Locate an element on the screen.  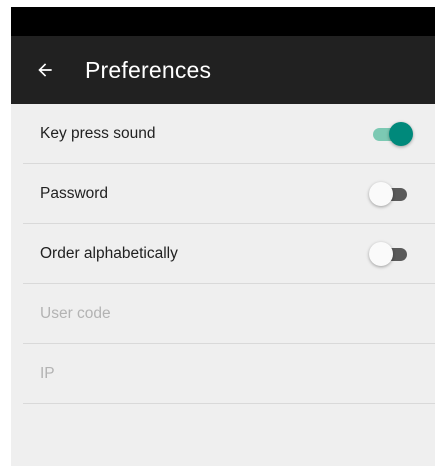
app-bar: Preferences is located at coordinates (223, 70).